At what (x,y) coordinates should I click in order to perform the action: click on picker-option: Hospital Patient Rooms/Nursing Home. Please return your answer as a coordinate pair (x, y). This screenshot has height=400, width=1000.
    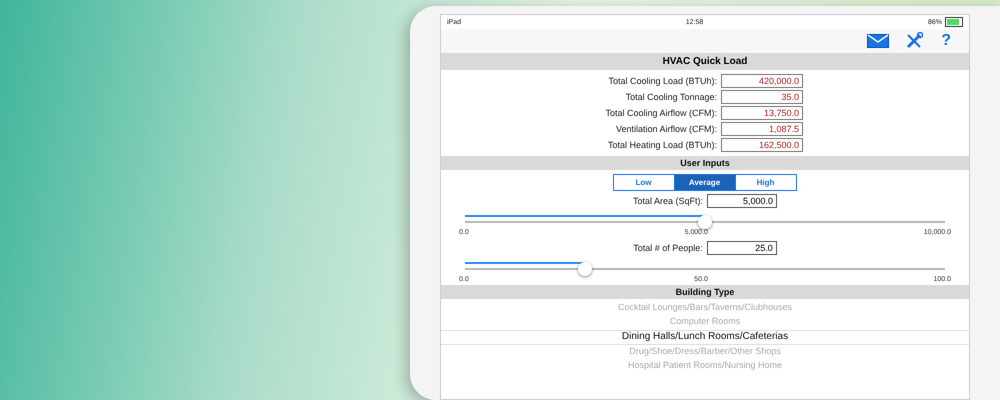
    Looking at the image, I should click on (705, 366).